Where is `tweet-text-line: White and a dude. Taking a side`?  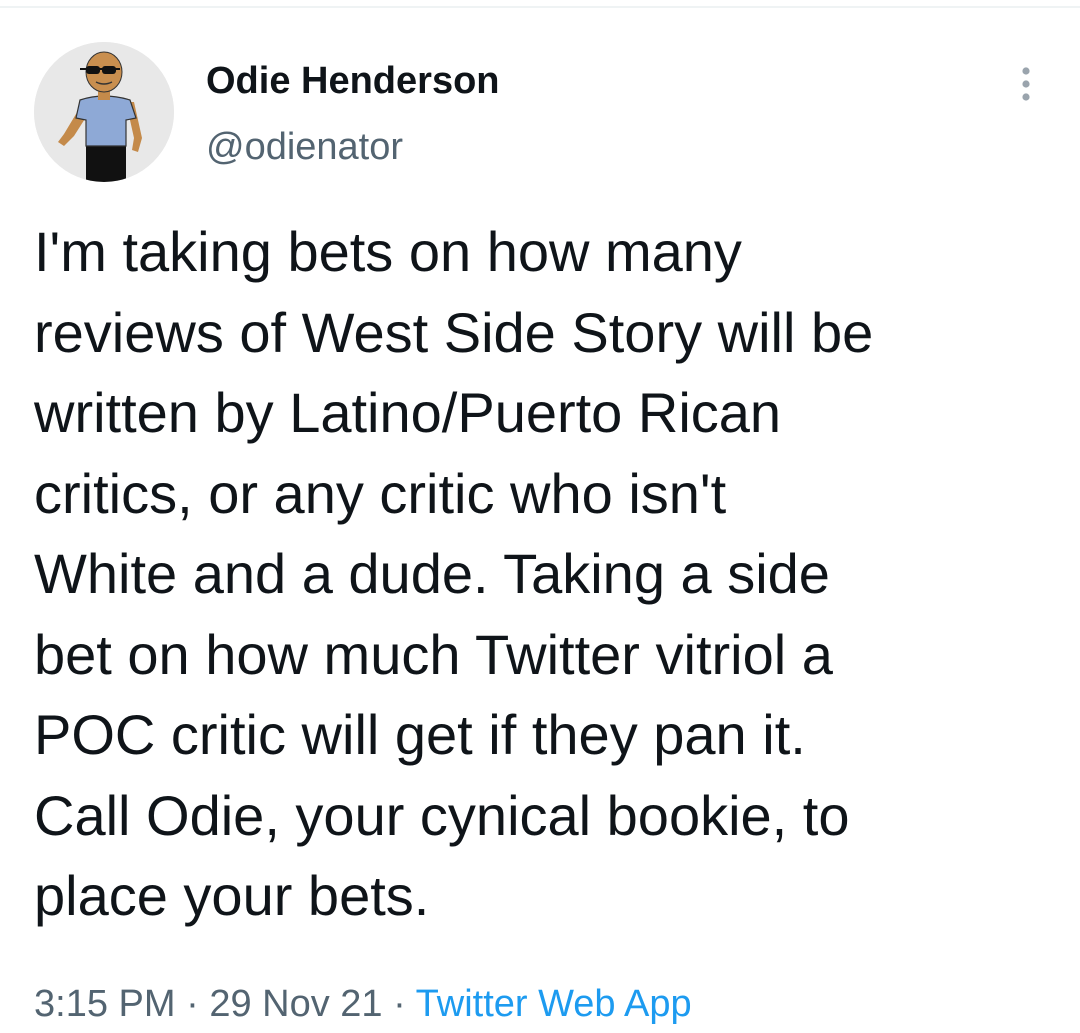 tweet-text-line: White and a dude. Taking a side is located at coordinates (432, 573).